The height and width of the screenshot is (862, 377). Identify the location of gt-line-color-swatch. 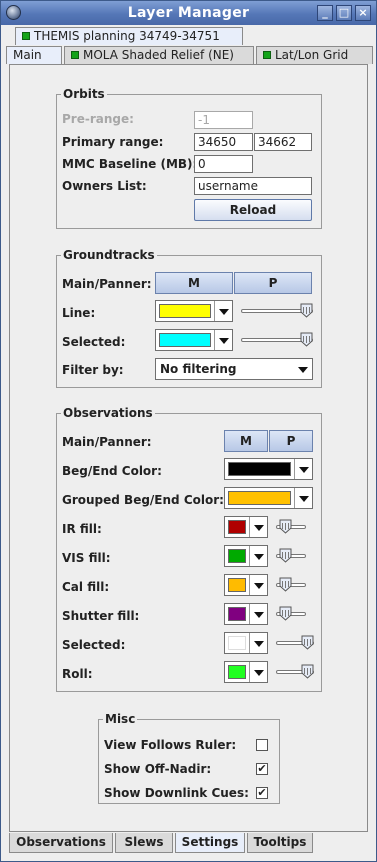
(185, 311).